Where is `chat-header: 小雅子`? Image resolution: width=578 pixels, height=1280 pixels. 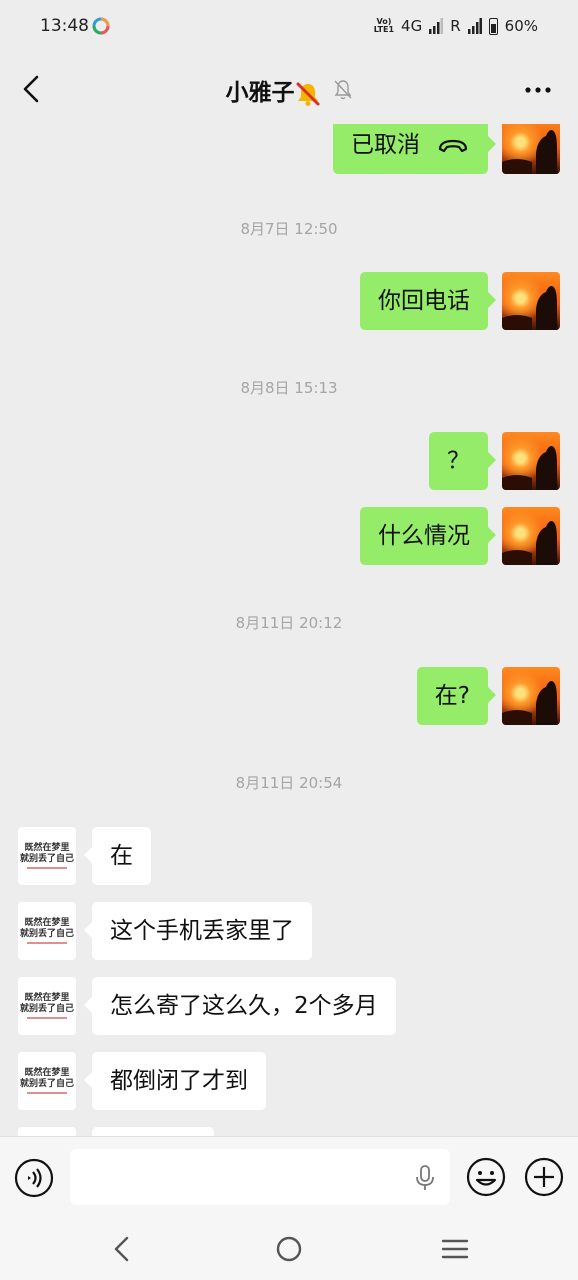 chat-header: 小雅子 is located at coordinates (289, 89).